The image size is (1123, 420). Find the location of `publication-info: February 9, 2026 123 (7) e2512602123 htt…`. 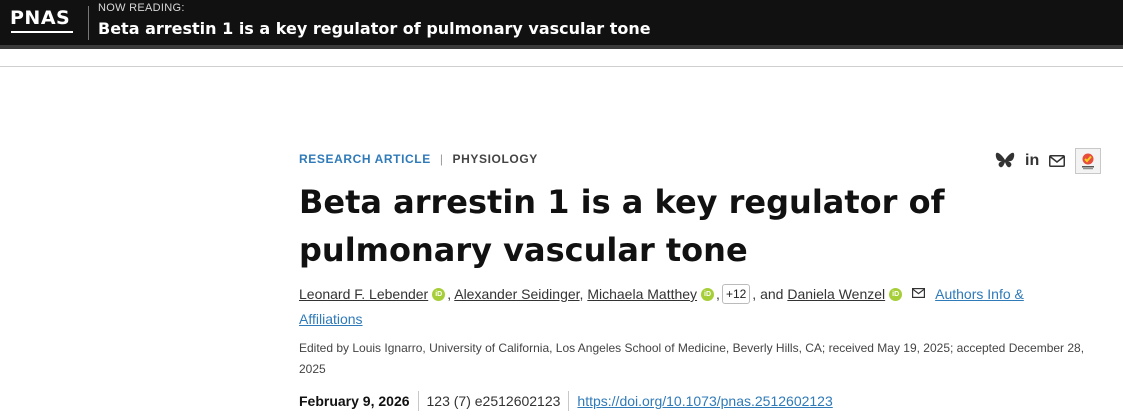

publication-info: February 9, 2026 123 (7) e2512602123 htt… is located at coordinates (566, 401).